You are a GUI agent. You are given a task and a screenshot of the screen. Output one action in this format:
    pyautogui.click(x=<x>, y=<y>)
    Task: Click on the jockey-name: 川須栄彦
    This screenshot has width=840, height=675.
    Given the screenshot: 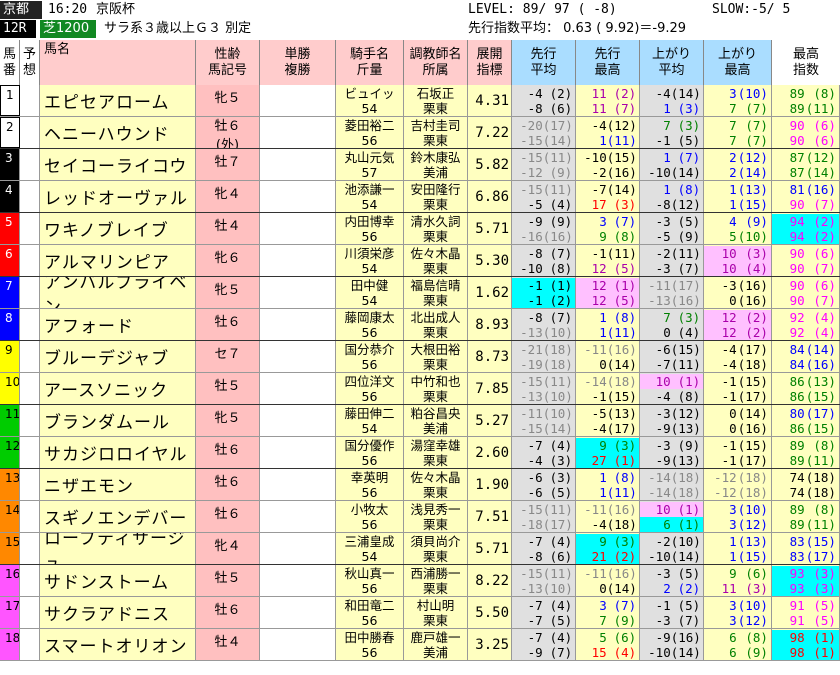 What is the action you would take?
    pyautogui.click(x=369, y=253)
    